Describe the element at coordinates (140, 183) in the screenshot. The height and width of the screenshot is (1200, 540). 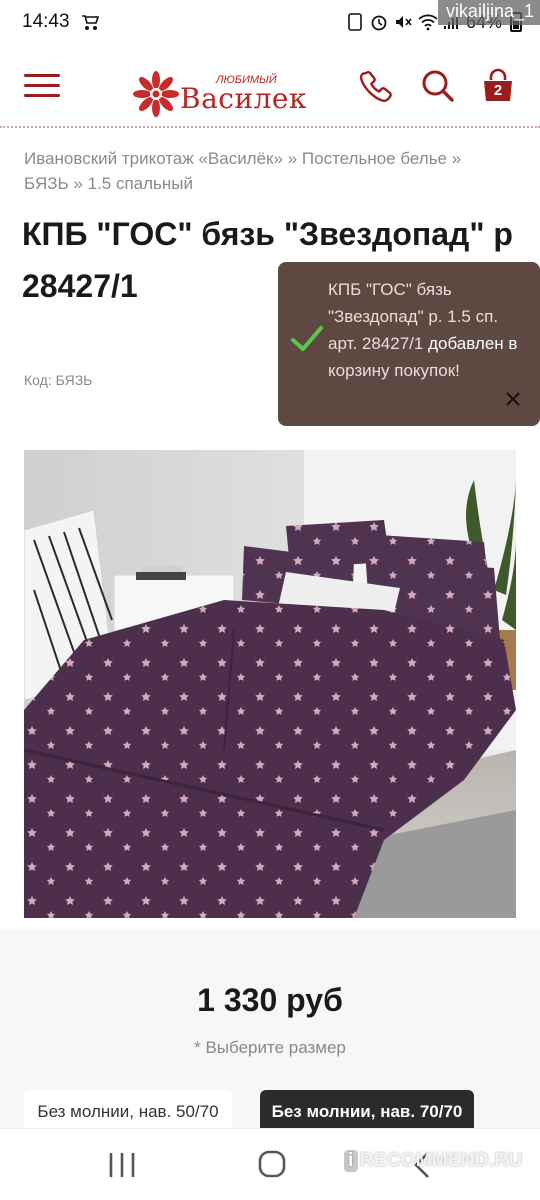
I see `breadcrumb-link: 1.5 спальный` at that location.